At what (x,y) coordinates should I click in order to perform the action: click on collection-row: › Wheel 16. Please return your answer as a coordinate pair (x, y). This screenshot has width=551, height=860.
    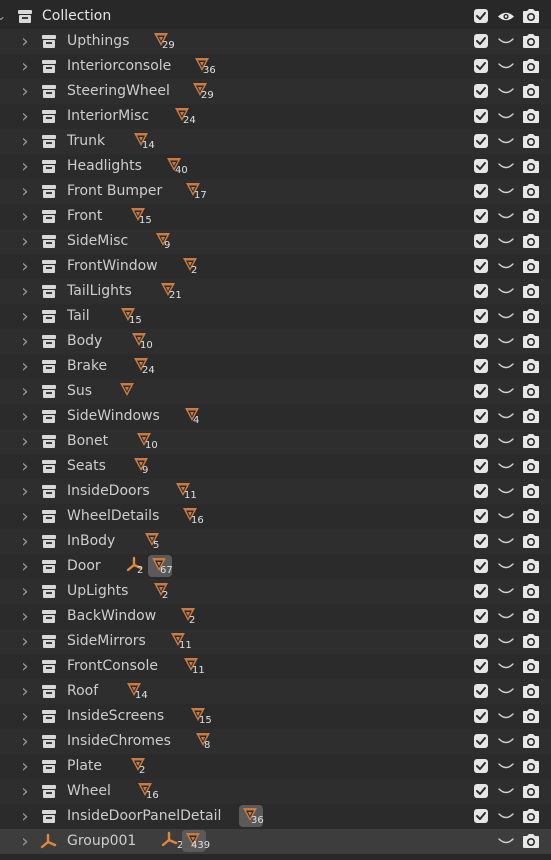
    Looking at the image, I should click on (275, 791).